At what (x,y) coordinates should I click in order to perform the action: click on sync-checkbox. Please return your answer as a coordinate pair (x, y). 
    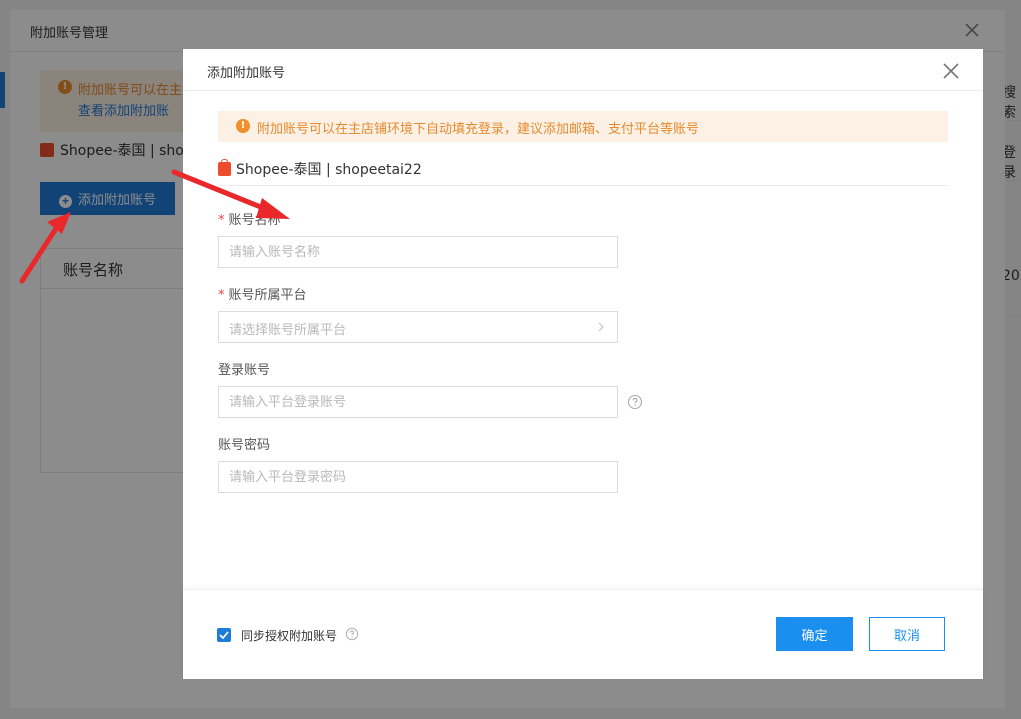
    Looking at the image, I should click on (224, 635).